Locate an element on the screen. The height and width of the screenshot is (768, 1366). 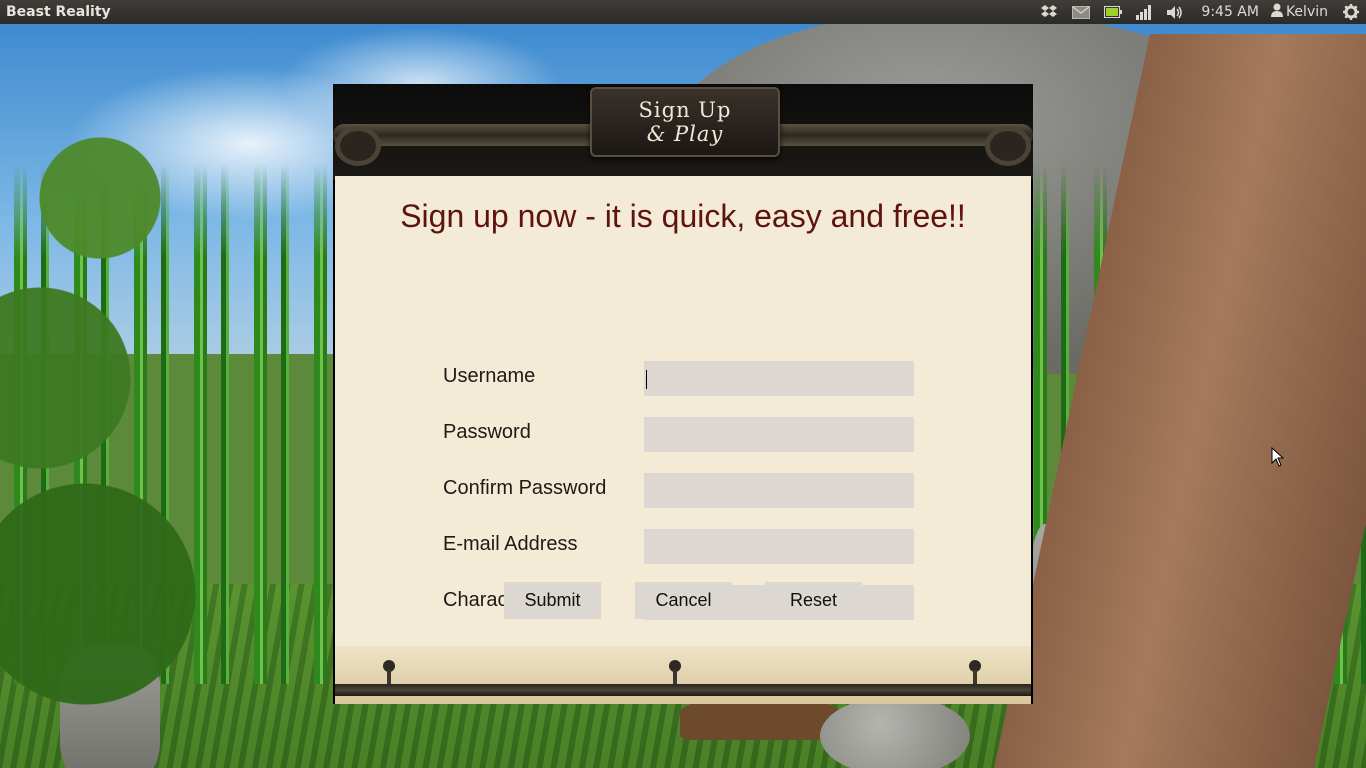
cancel-button: Cancel is located at coordinates (683, 600).